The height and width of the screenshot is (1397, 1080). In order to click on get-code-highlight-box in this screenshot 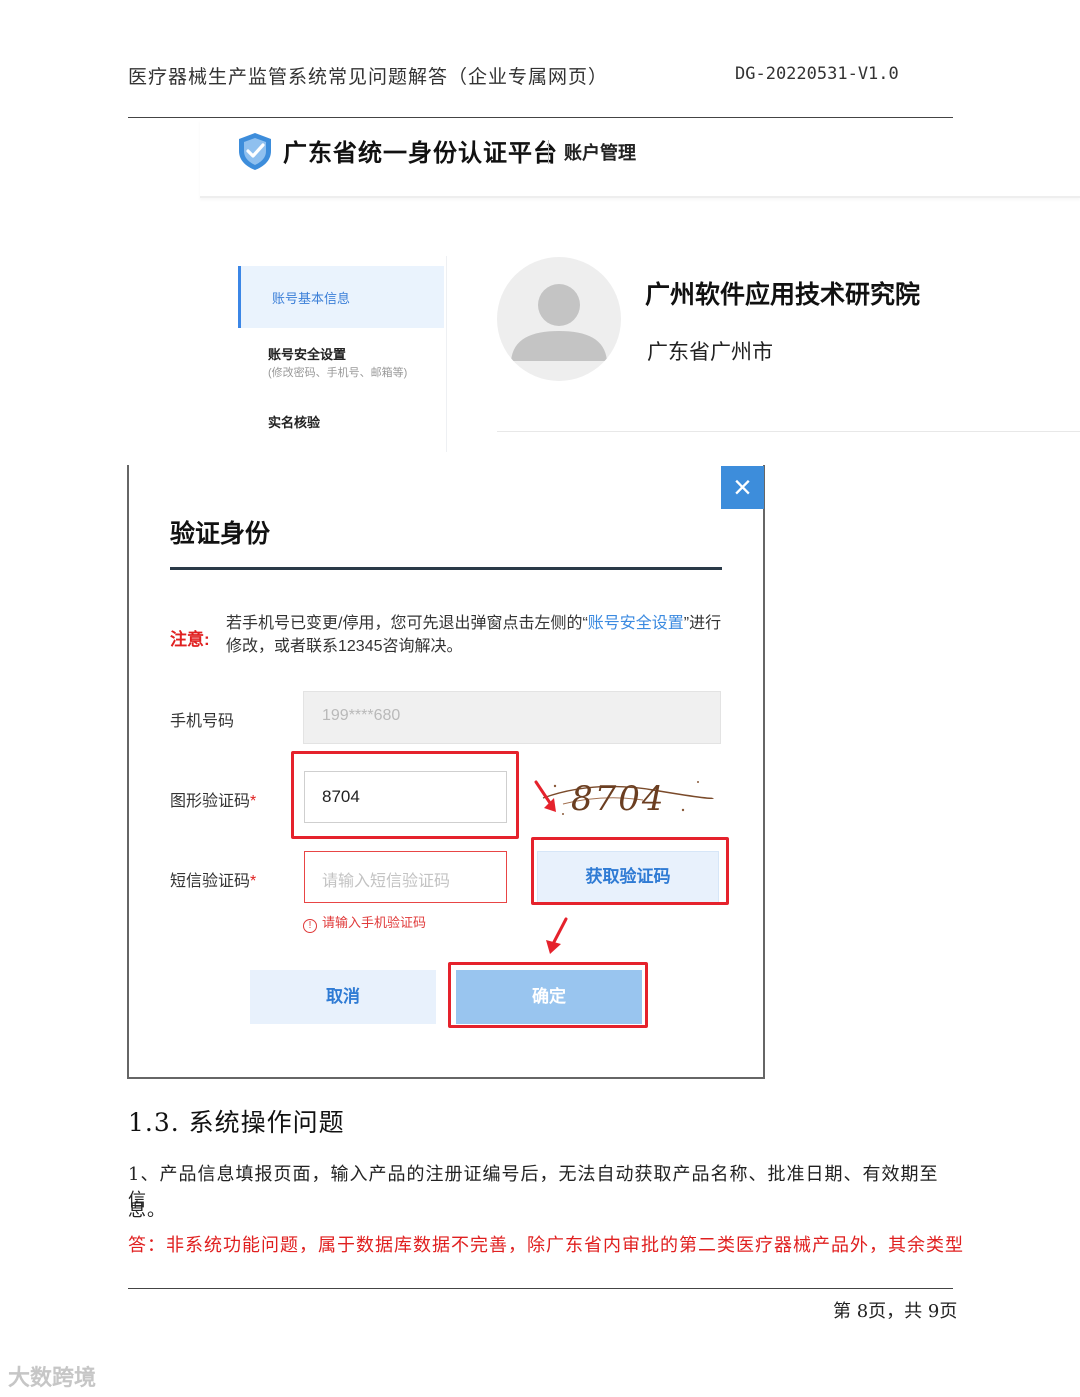, I will do `click(630, 871)`.